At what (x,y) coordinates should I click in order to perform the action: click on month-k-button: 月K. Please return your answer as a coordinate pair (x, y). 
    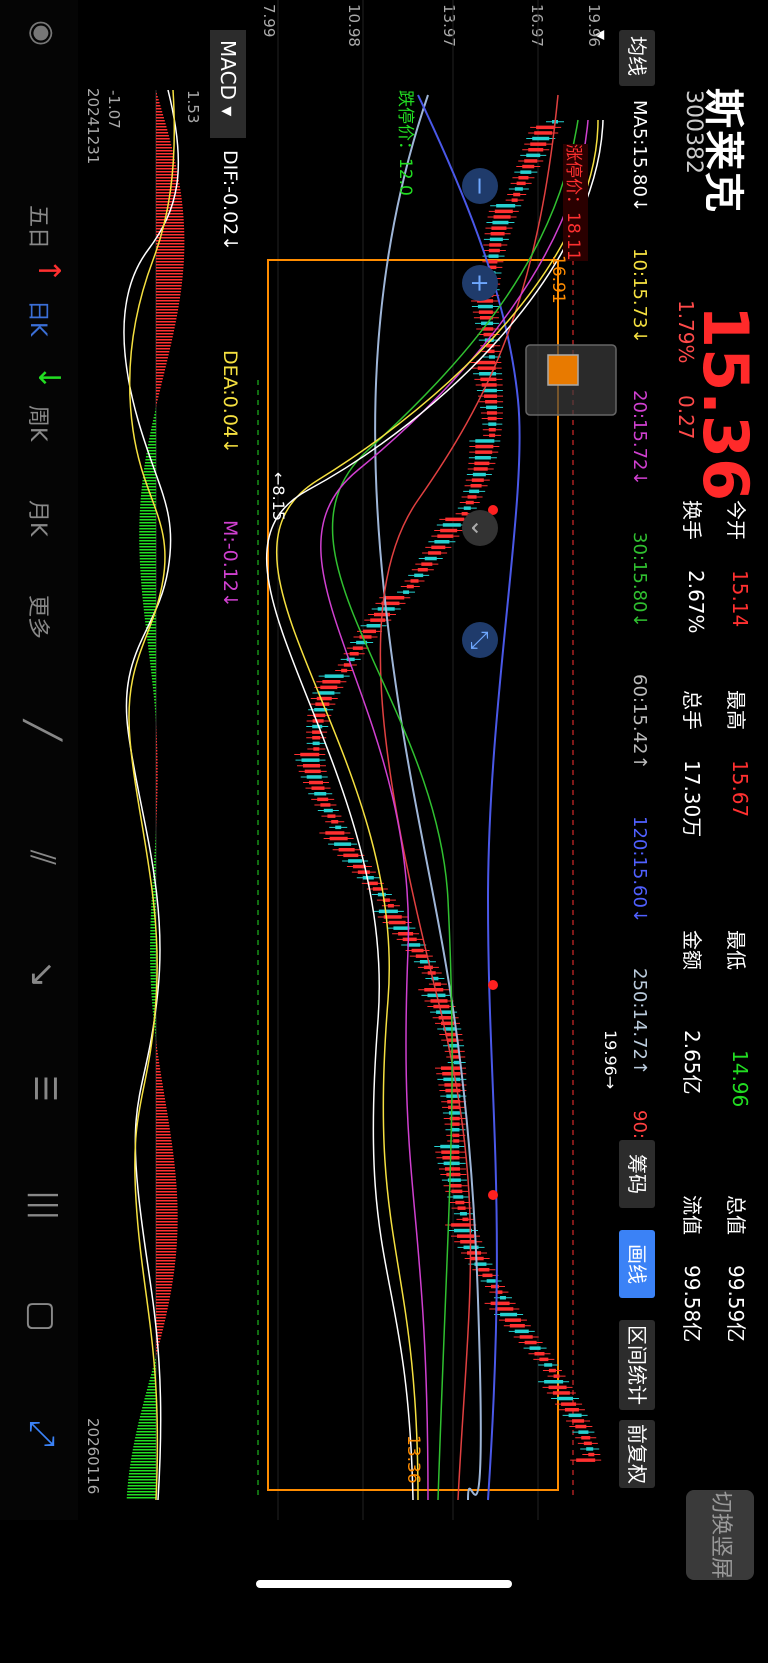
    Looking at the image, I should click on (40, 518).